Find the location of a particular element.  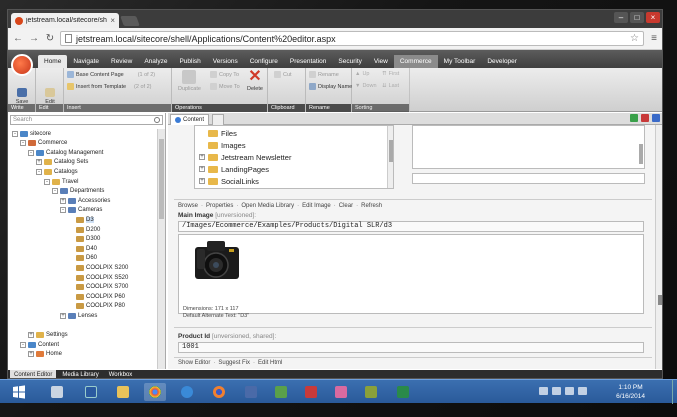

tab-workbox: Workbox is located at coordinates (121, 374).